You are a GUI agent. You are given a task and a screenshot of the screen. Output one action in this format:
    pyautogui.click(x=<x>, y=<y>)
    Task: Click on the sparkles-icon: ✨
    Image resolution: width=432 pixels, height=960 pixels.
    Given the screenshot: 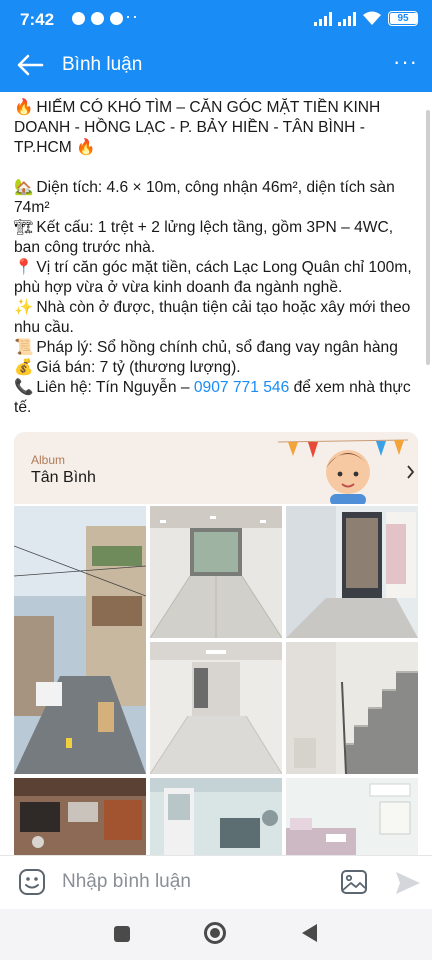 What is the action you would take?
    pyautogui.click(x=24, y=307)
    